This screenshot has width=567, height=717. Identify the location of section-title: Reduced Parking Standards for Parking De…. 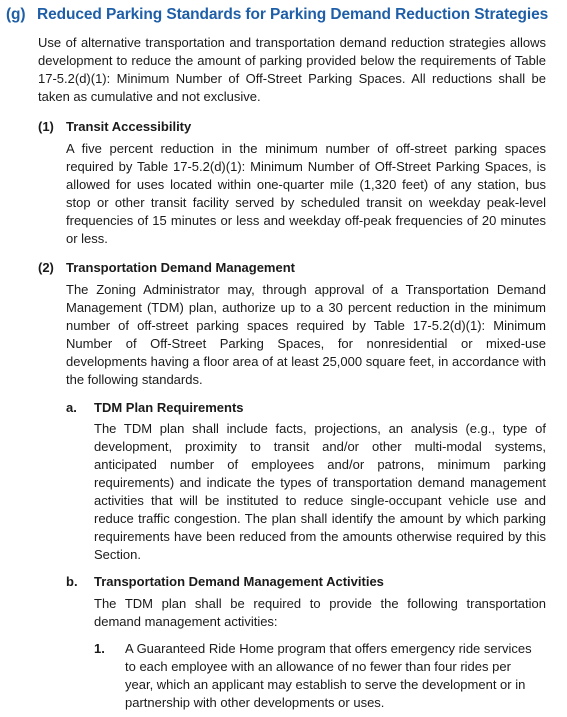
(293, 14).